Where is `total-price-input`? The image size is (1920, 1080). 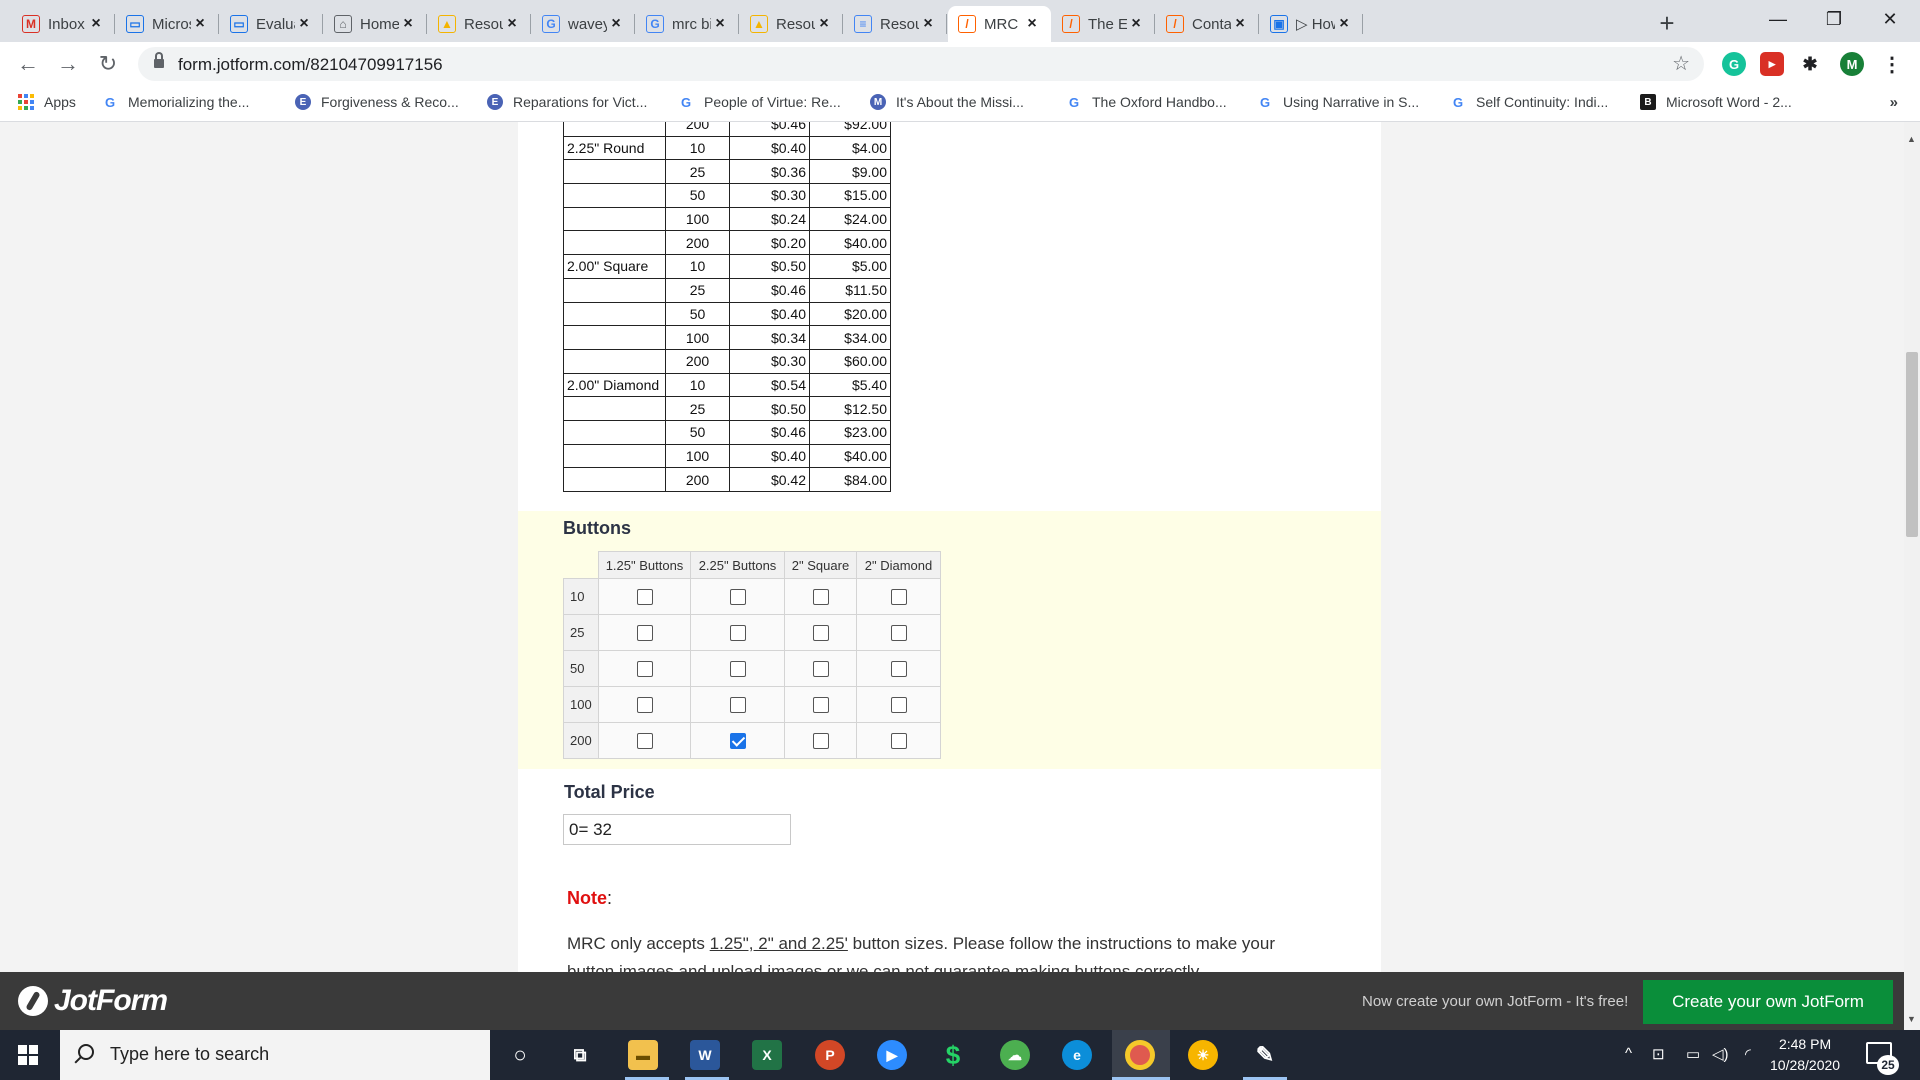
total-price-input is located at coordinates (677, 829).